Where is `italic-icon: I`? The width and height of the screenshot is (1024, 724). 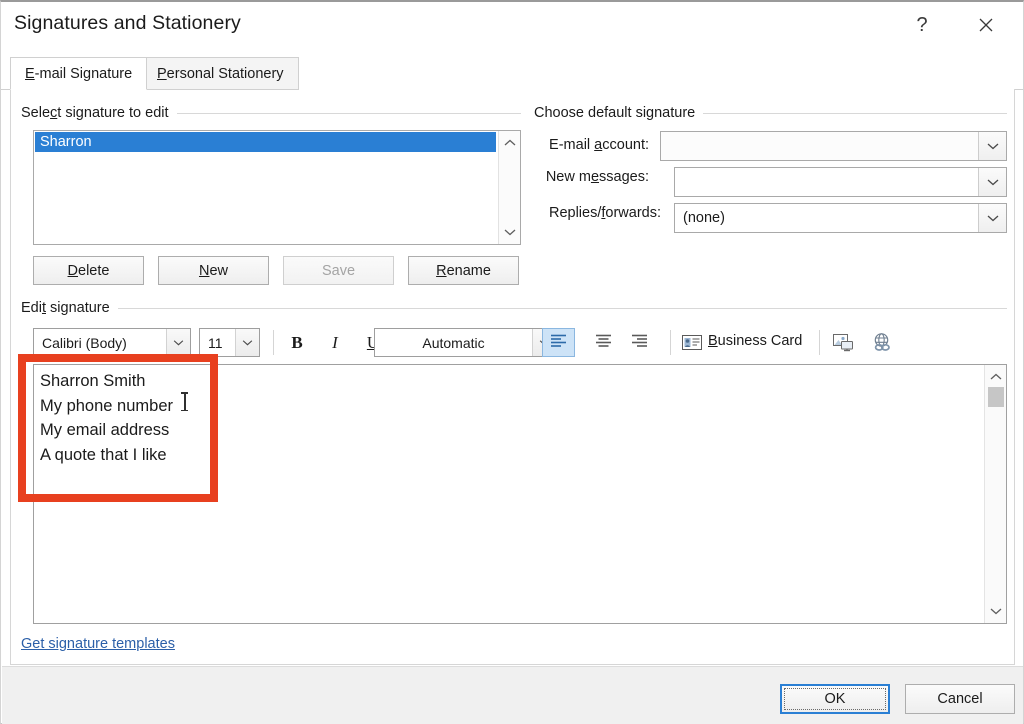
italic-icon: I is located at coordinates (335, 342).